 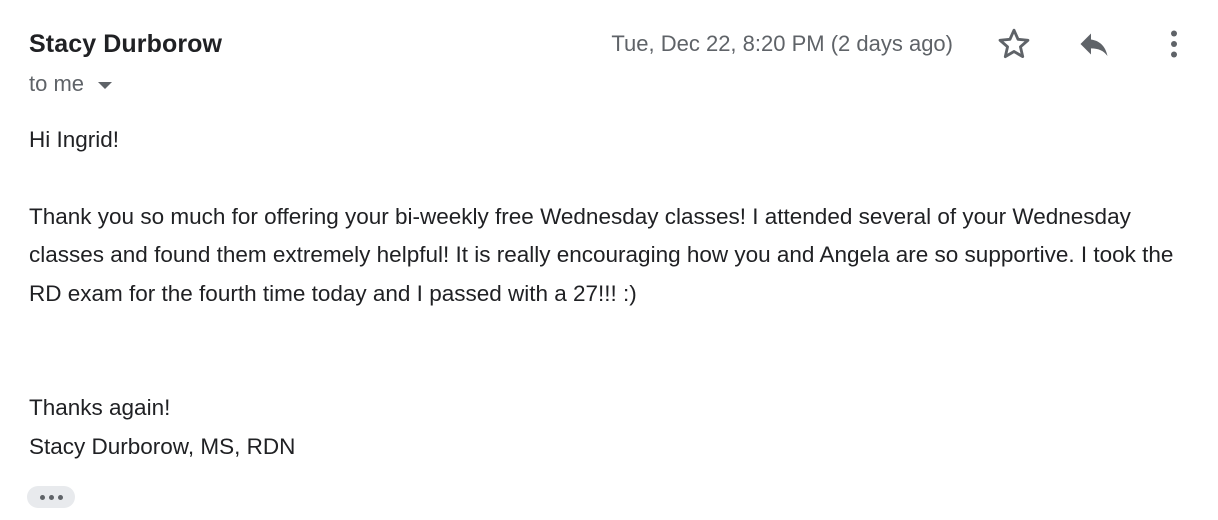 I want to click on reply-icon, so click(x=1094, y=44).